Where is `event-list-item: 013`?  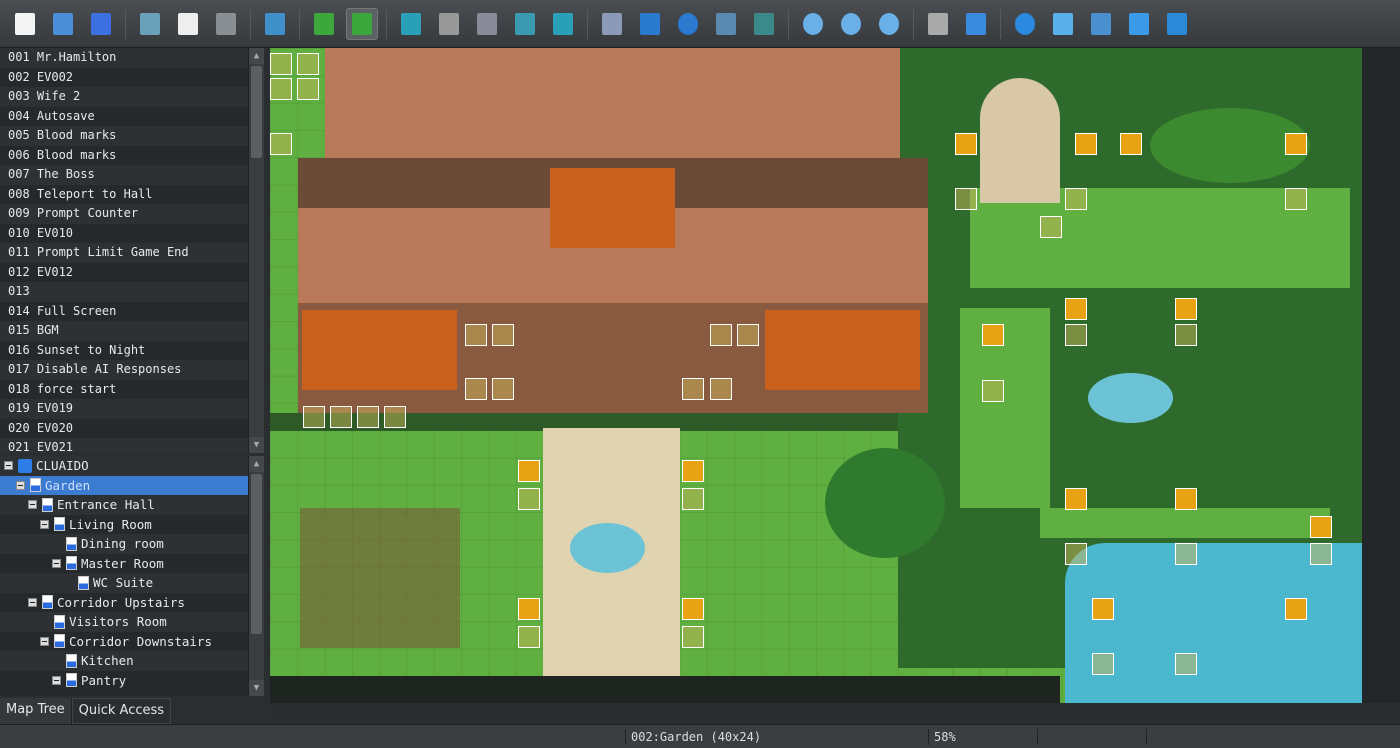
event-list-item: 013 is located at coordinates (132, 292).